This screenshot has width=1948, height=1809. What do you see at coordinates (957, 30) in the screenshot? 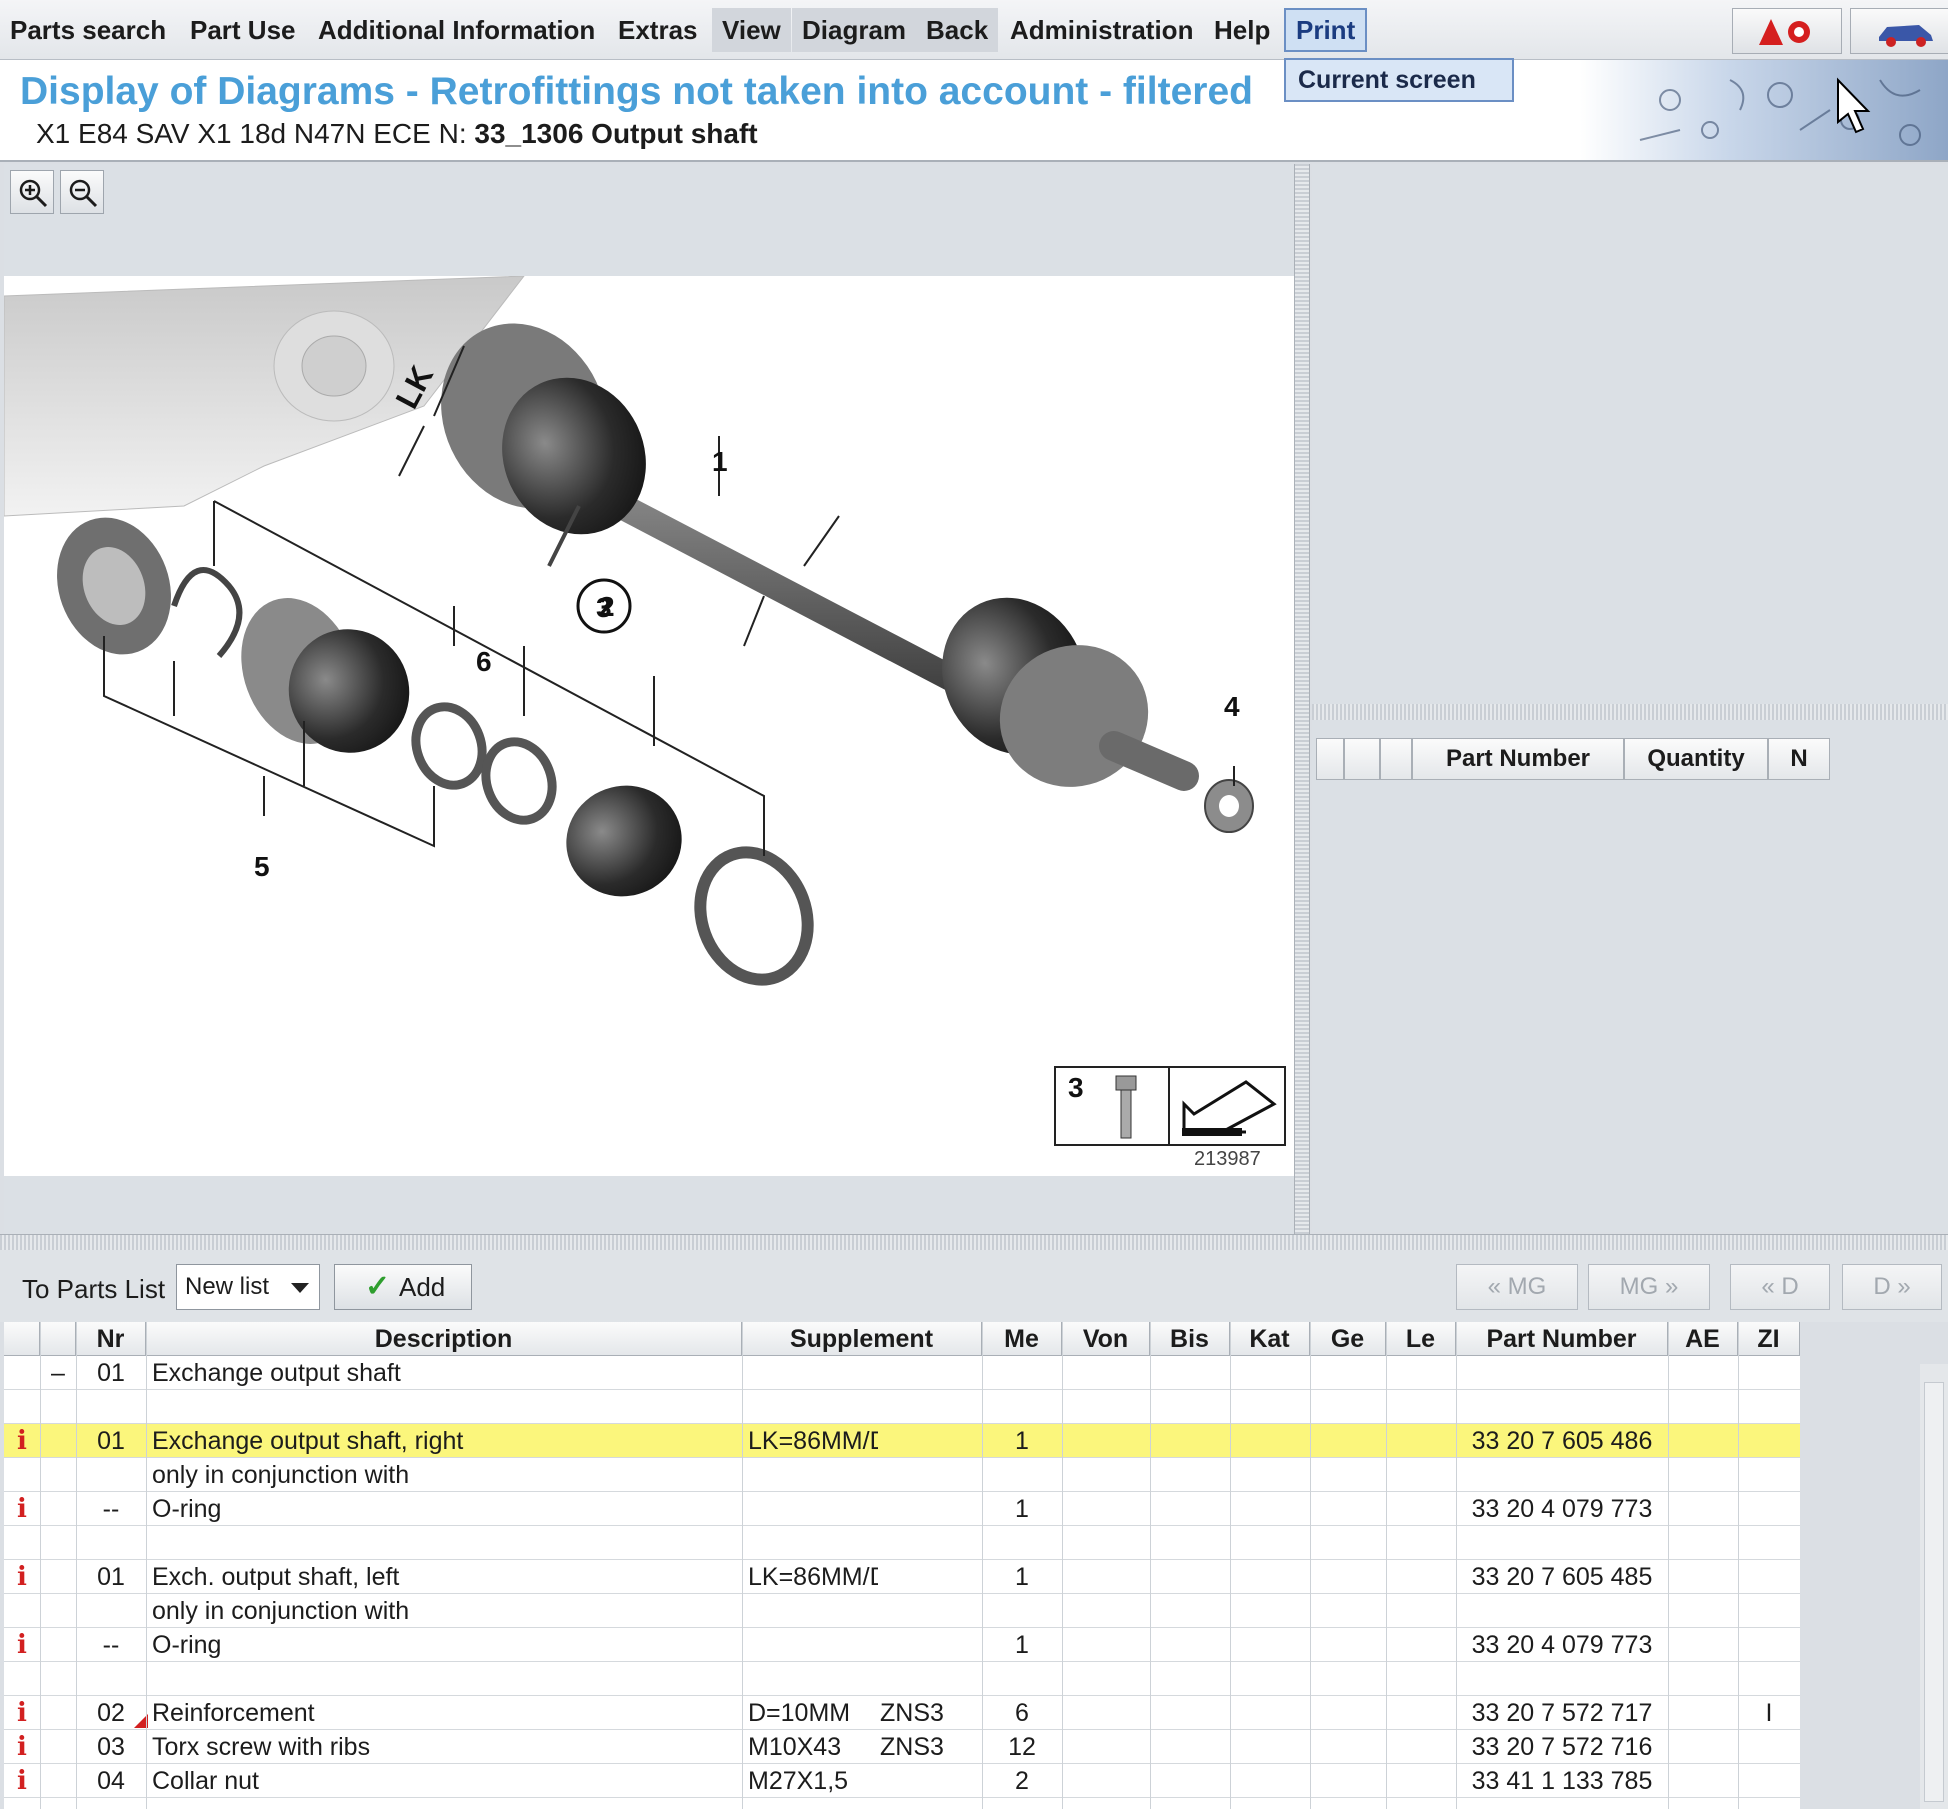
I see `menu-back: Back` at bounding box center [957, 30].